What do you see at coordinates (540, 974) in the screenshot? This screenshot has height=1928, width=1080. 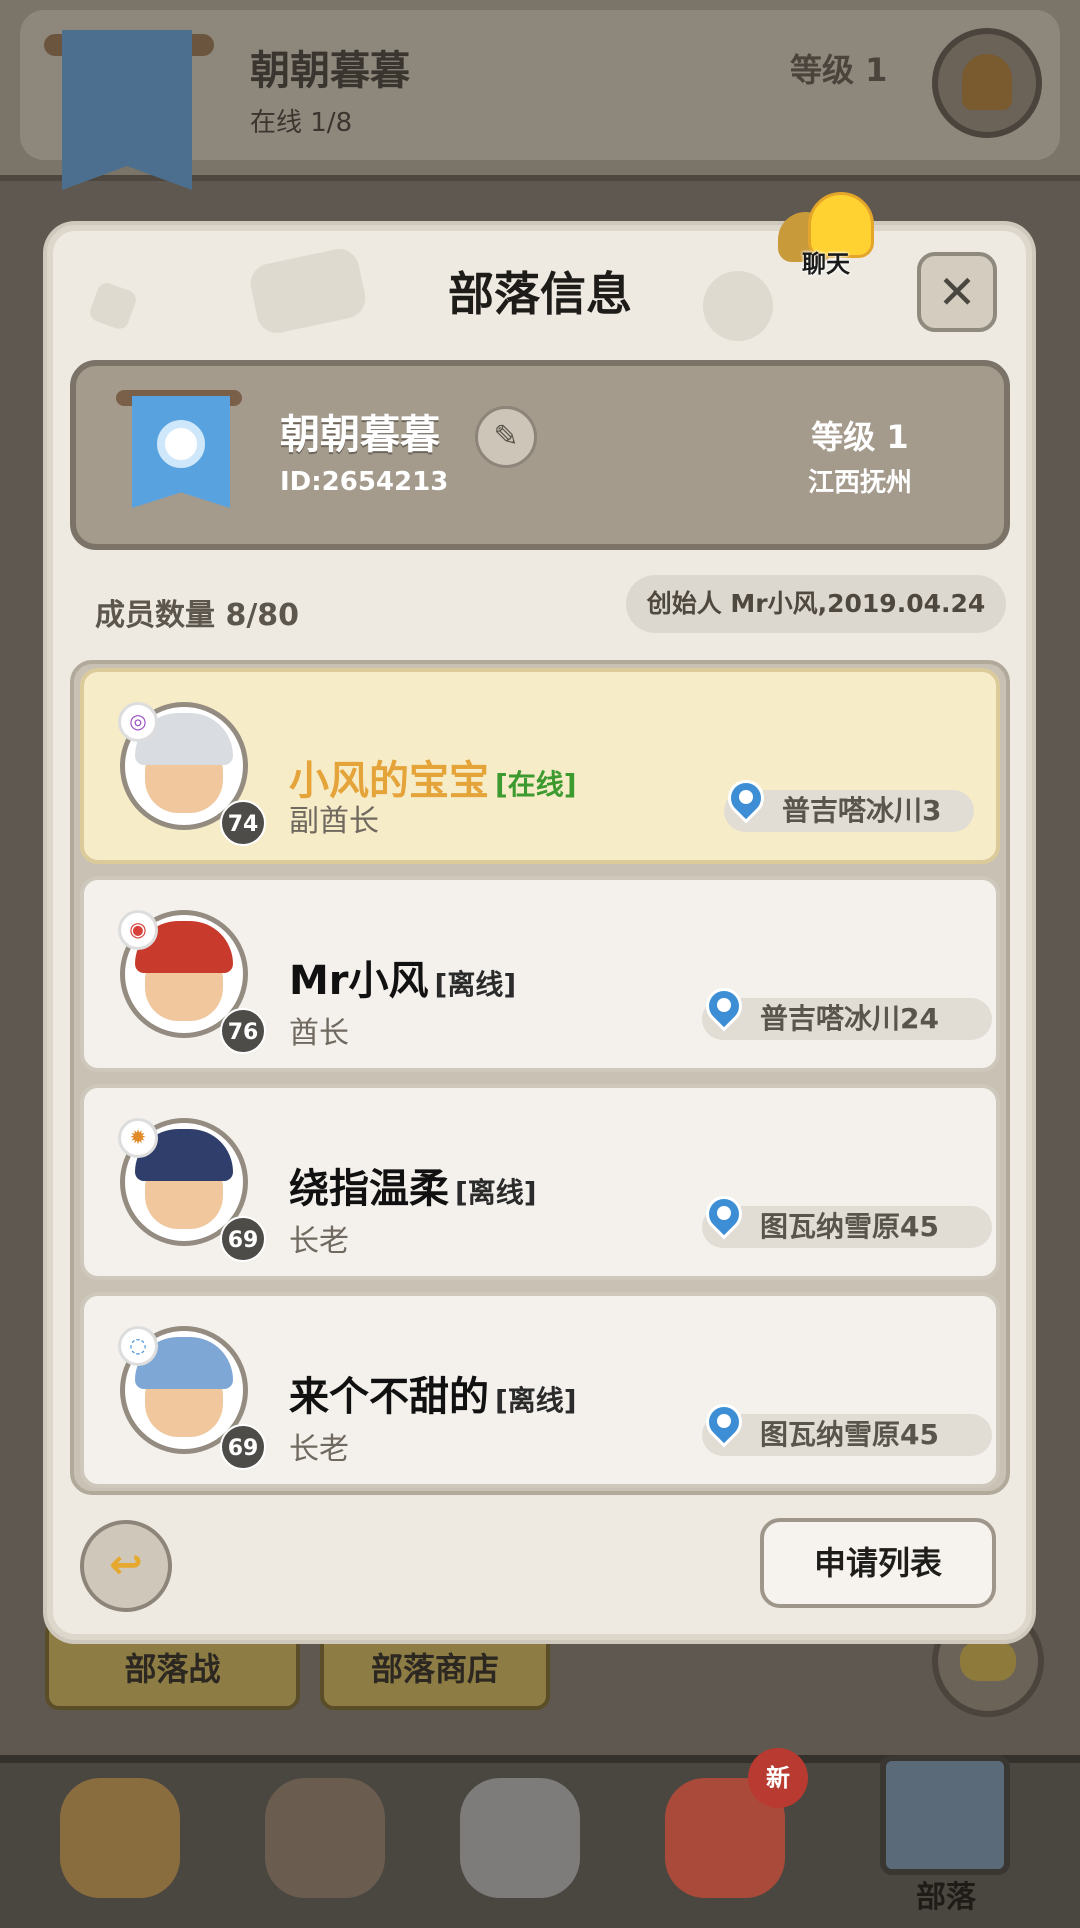 I see `member-row: ◉ 76 Mr小风 [离线] 酋长 普吉嗒冰川24` at bounding box center [540, 974].